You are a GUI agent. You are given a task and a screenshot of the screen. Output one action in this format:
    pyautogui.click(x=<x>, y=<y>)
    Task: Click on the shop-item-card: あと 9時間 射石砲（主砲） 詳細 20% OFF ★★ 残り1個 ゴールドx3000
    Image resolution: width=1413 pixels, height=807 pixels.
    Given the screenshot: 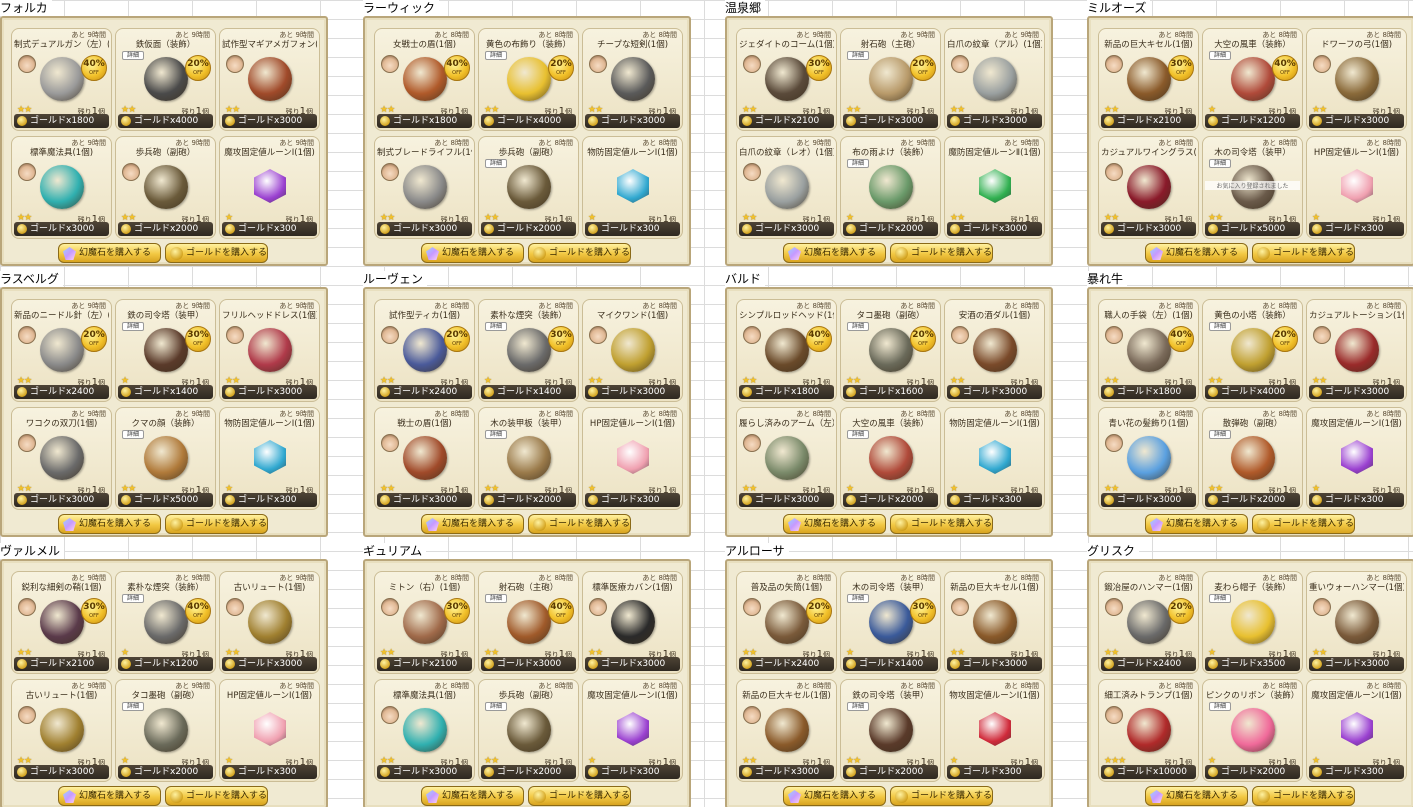 What is the action you would take?
    pyautogui.click(x=890, y=79)
    